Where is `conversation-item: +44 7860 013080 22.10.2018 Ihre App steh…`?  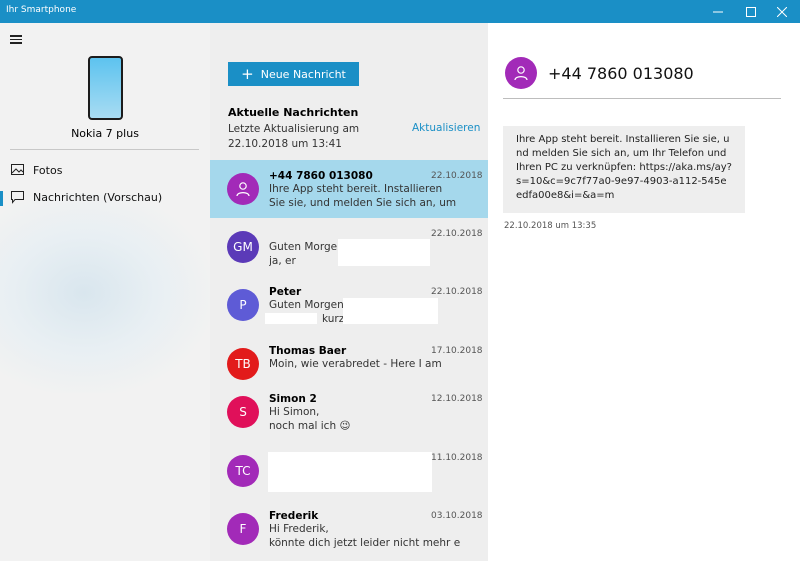
conversation-item: +44 7860 013080 22.10.2018 Ihre App steh… is located at coordinates (349, 189).